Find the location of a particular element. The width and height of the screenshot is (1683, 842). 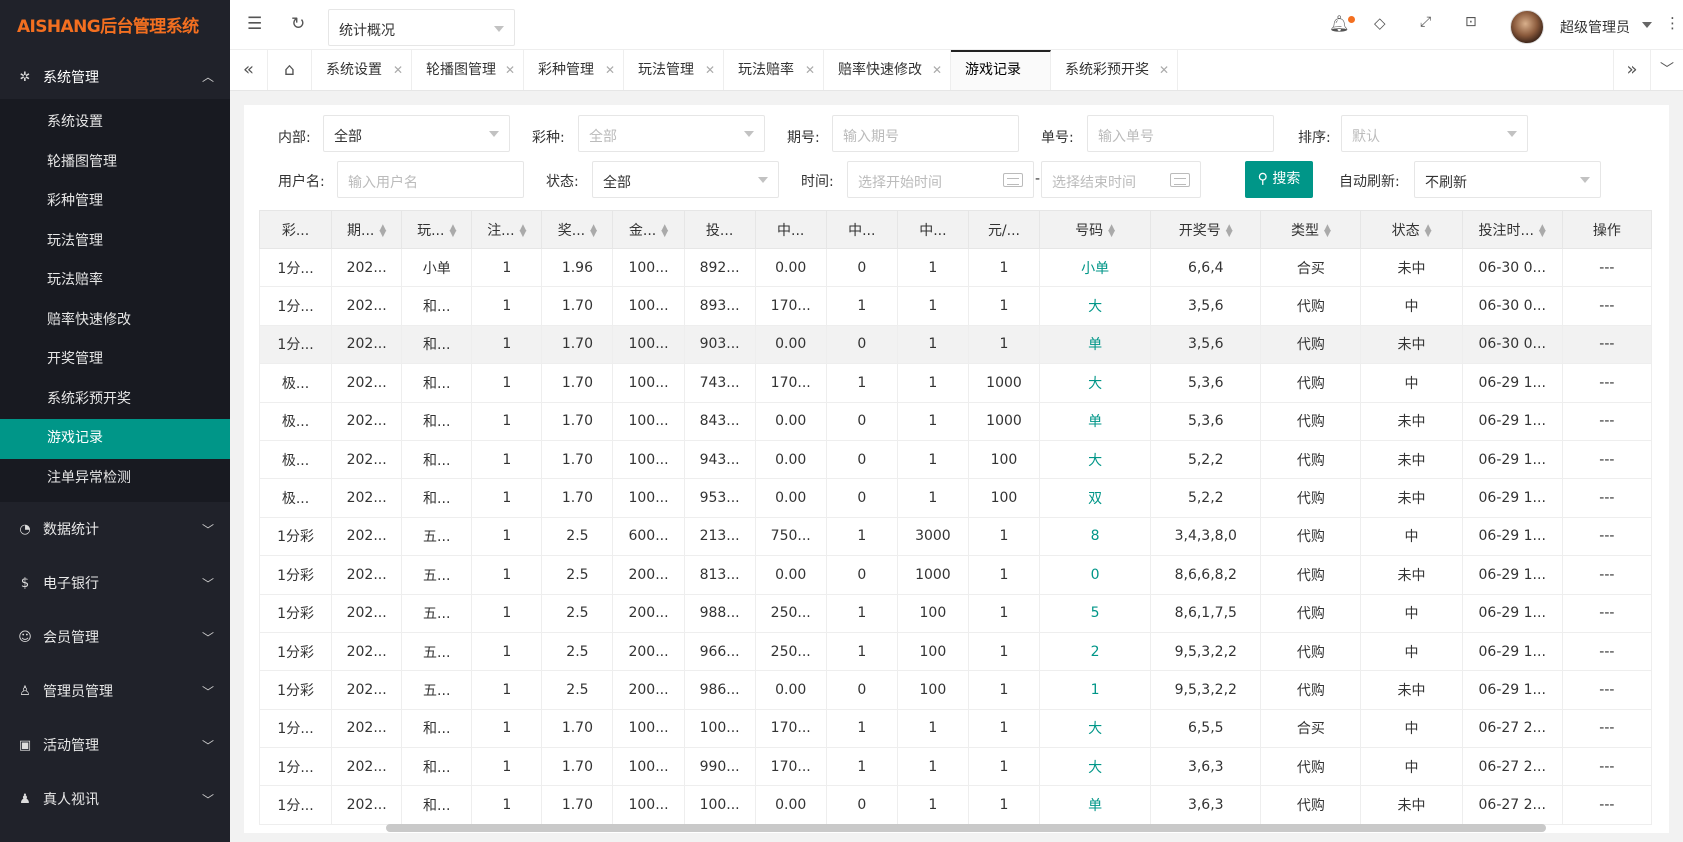

menu-group-admins: ♙ 管理员管理 ﹀ is located at coordinates (115, 691).